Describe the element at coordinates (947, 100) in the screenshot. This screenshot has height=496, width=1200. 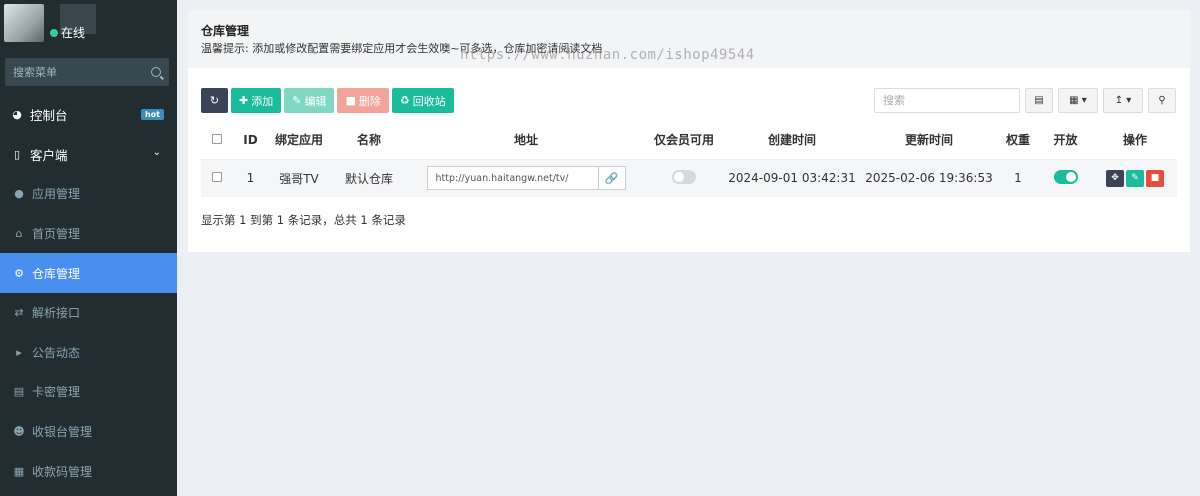
I see `table-search-input` at that location.